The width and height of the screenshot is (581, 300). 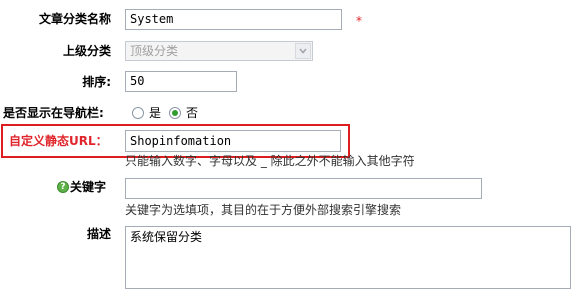 I want to click on custom-url-input: Shopinfomation, so click(x=233, y=141).